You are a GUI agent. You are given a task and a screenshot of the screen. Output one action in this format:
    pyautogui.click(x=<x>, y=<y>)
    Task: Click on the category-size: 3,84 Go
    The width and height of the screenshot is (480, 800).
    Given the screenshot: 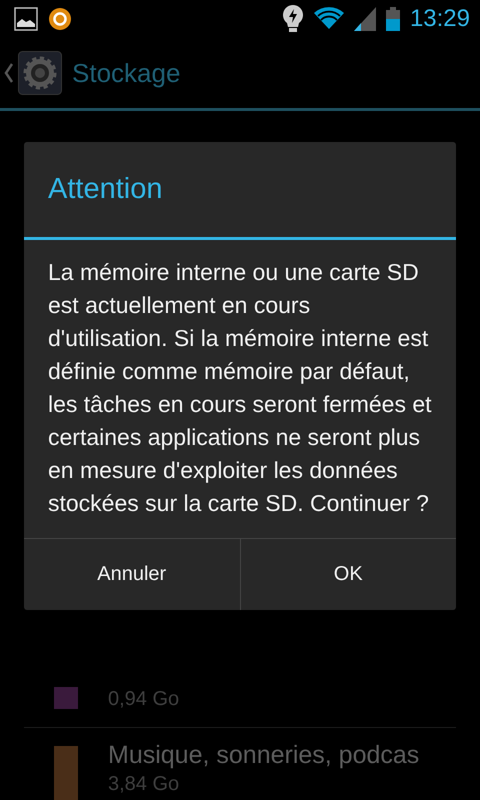 What is the action you would take?
    pyautogui.click(x=144, y=784)
    